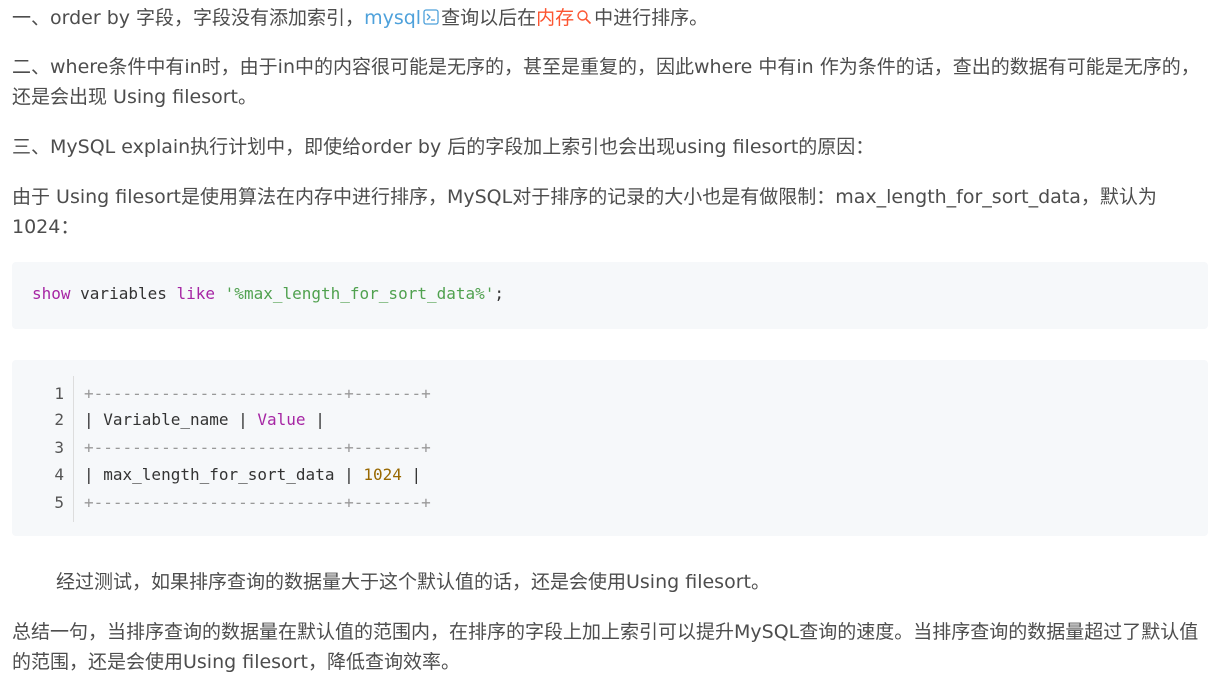 This screenshot has width=1210, height=677. What do you see at coordinates (59, 447) in the screenshot?
I see `line-number: 3` at bounding box center [59, 447].